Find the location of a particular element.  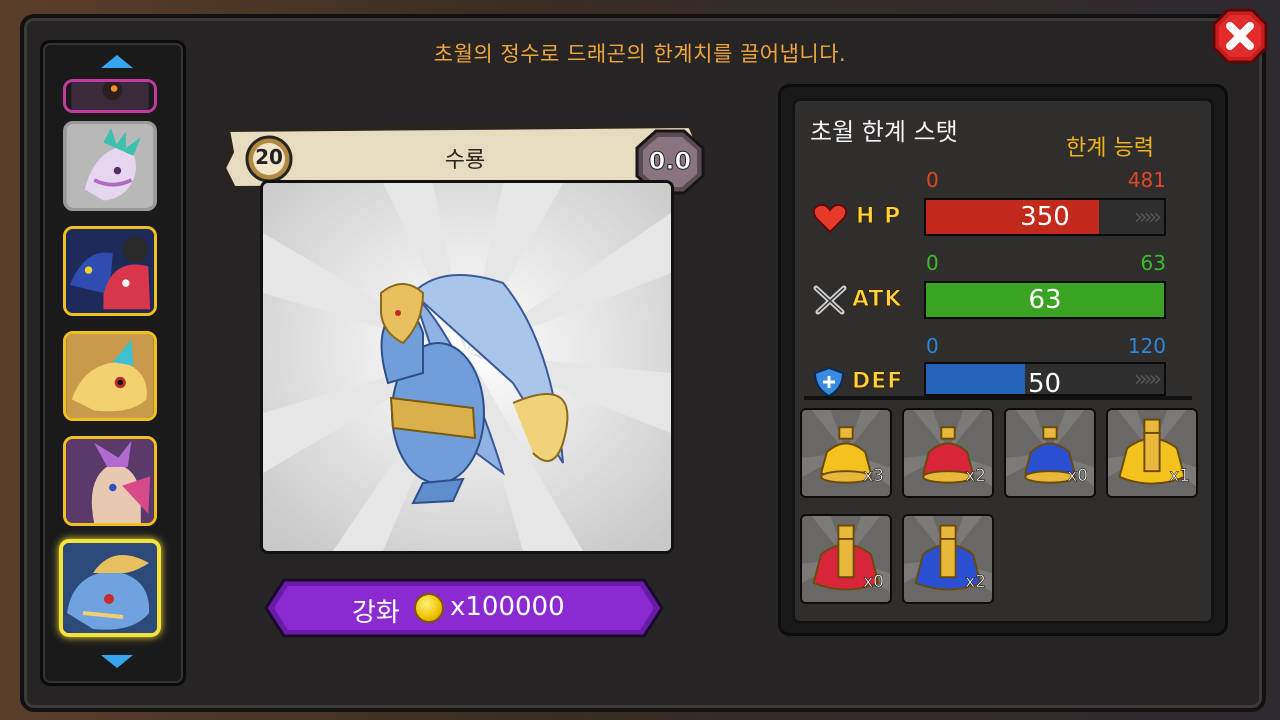

shield-icon is located at coordinates (829, 382).